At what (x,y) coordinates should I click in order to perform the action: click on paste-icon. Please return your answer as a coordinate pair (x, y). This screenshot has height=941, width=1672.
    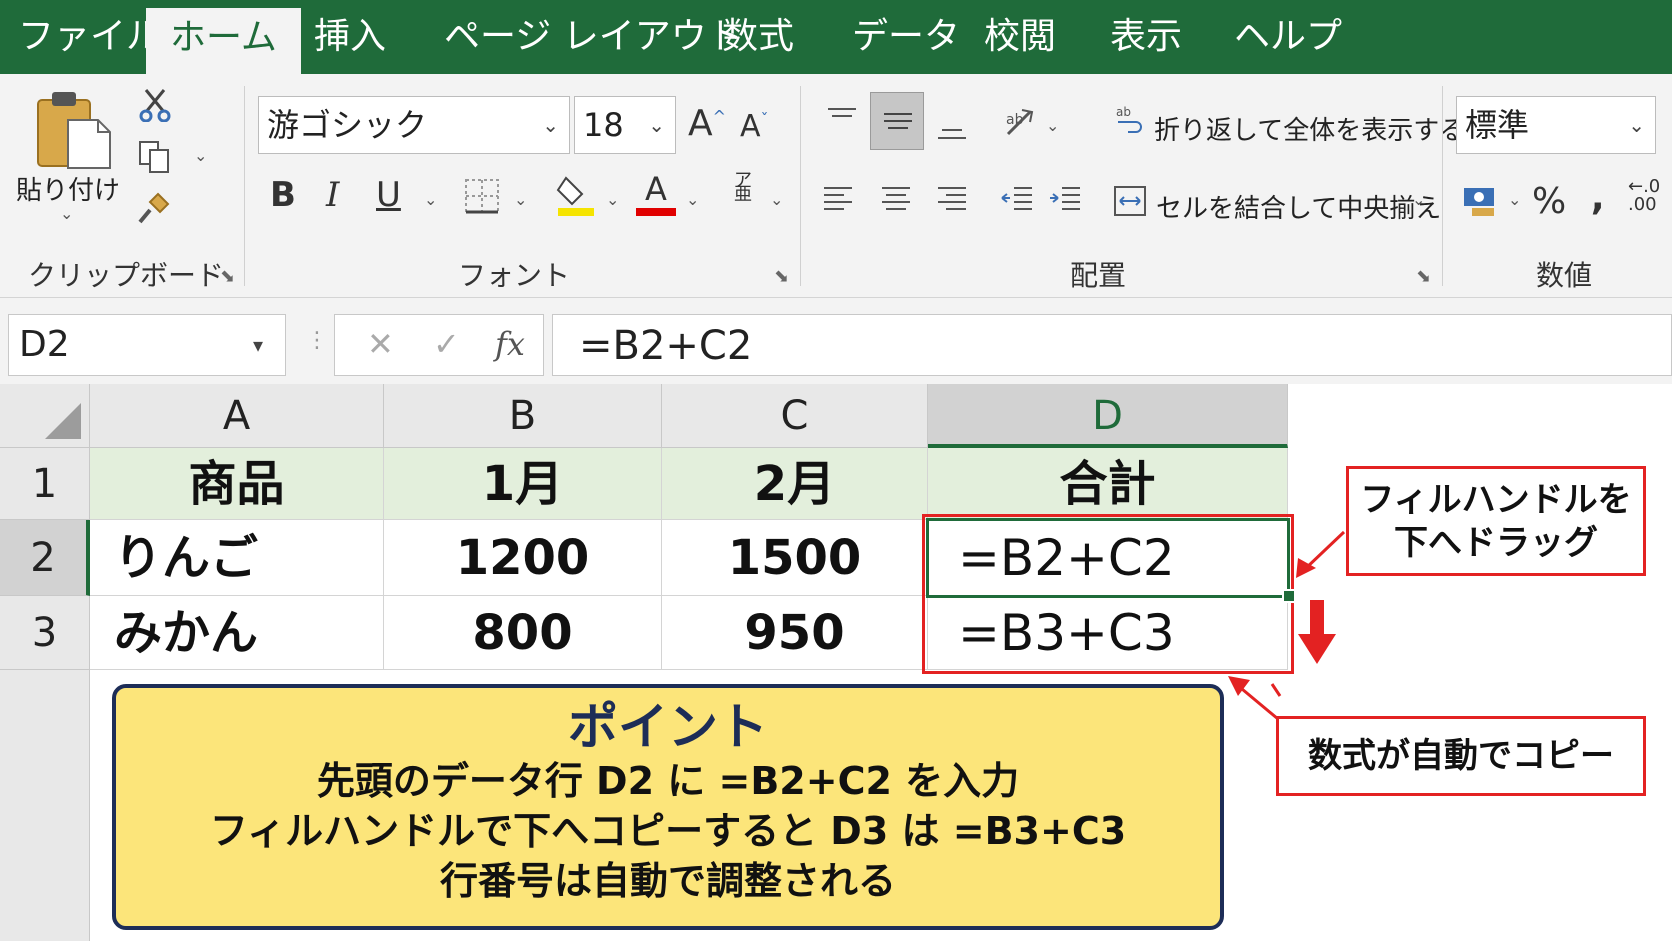
    Looking at the image, I should click on (74, 130).